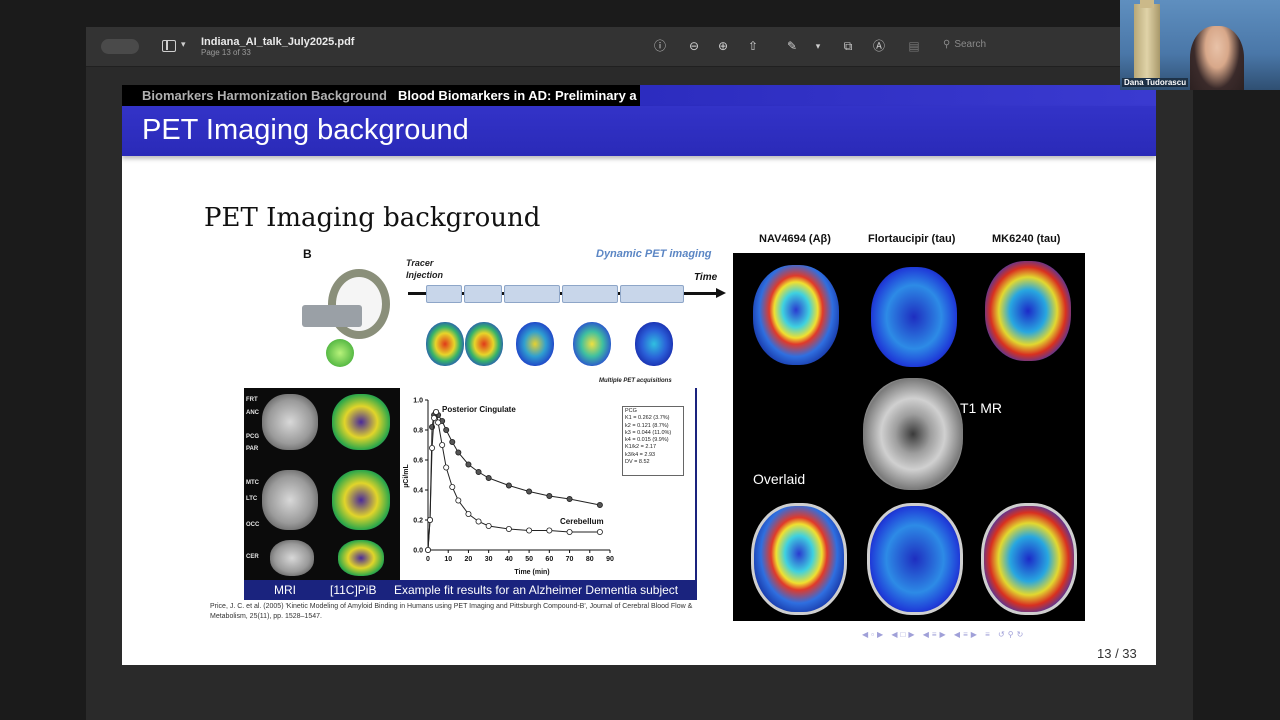 Image resolution: width=1280 pixels, height=720 pixels. I want to click on nav4694-pet-image, so click(796, 315).